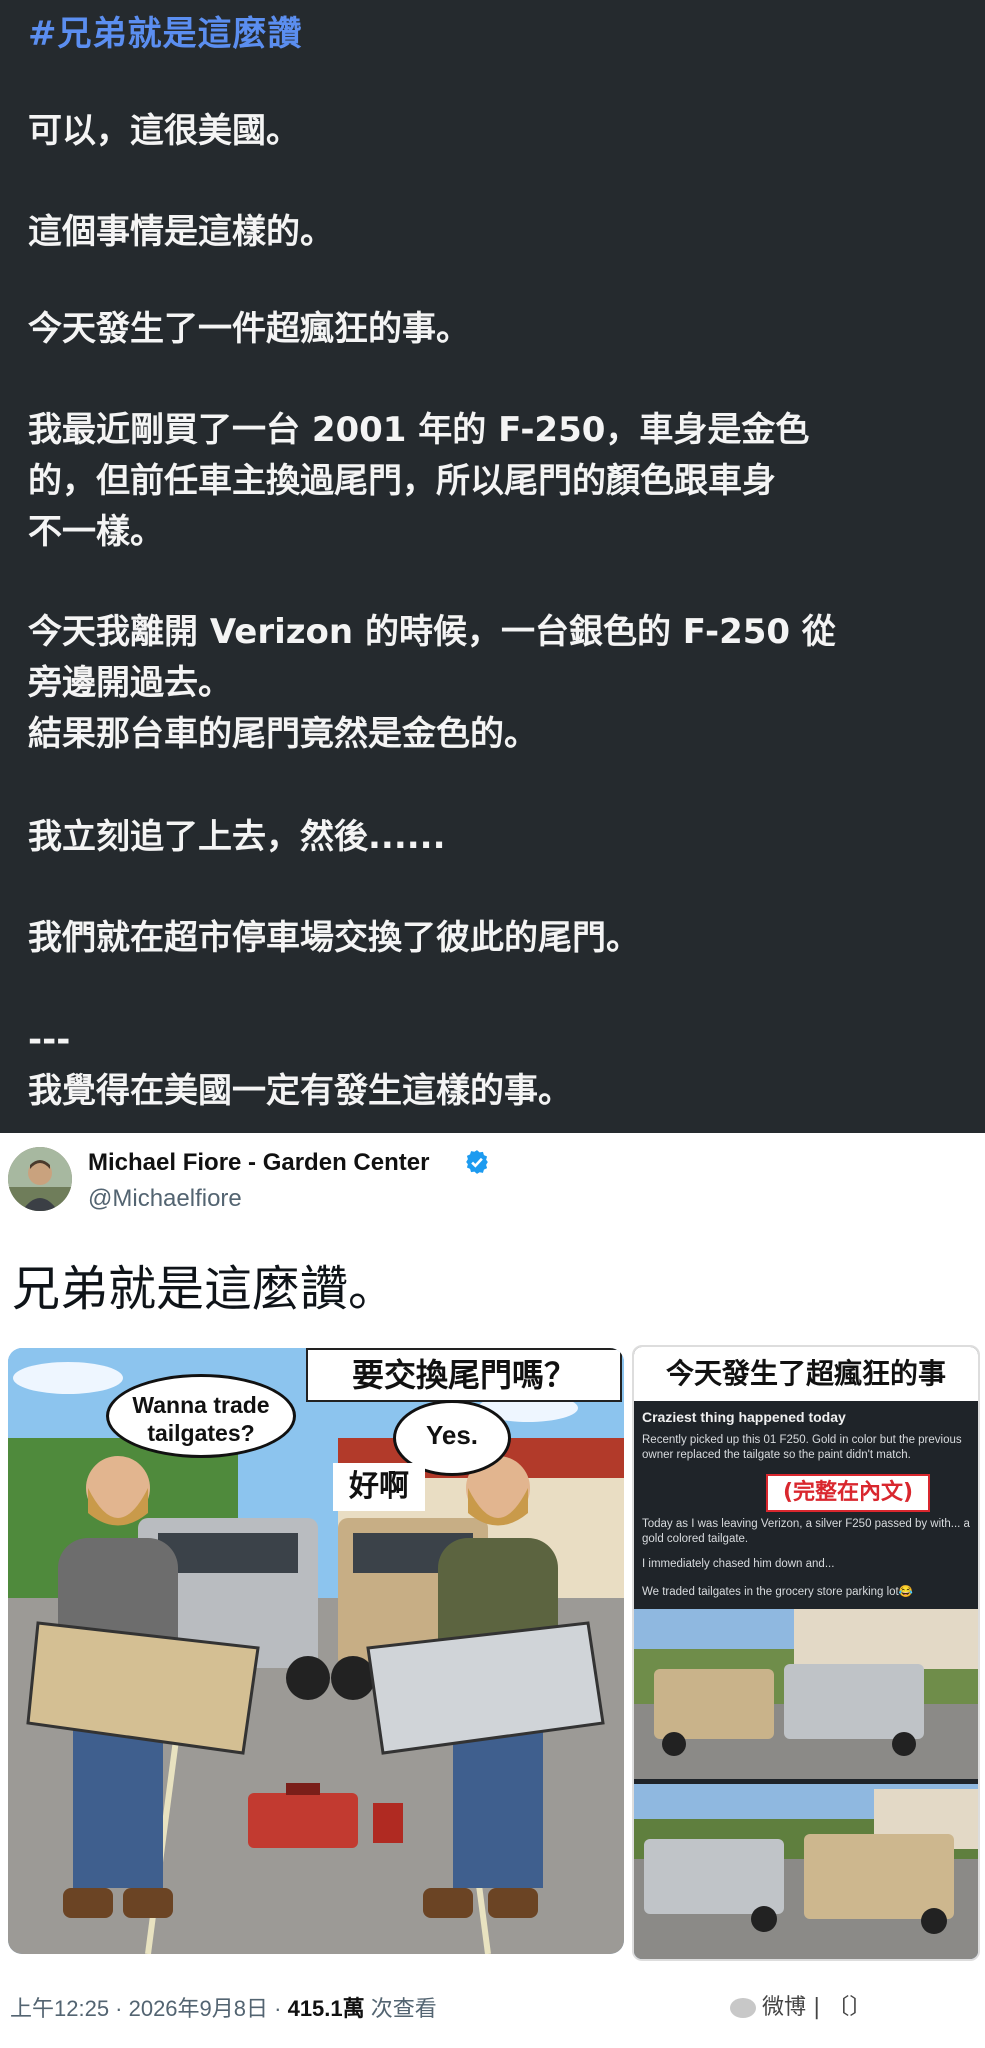  Describe the element at coordinates (204, 1289) in the screenshot. I see `tweet-text: 兄弟就是這麼讚。` at that location.